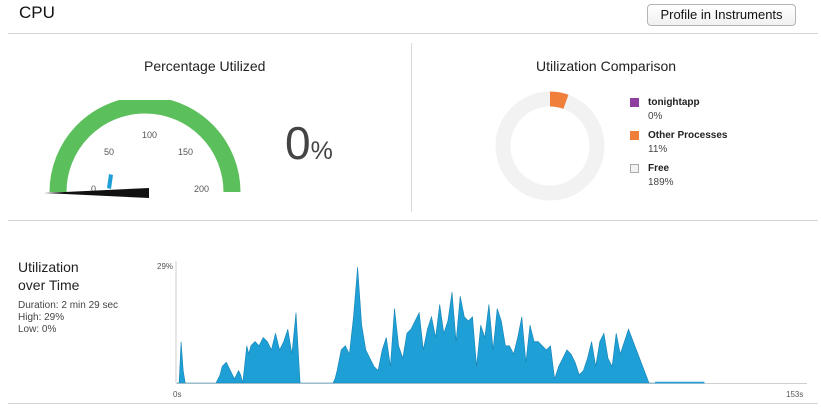  I want to click on x-end-label: 153s, so click(794, 394).